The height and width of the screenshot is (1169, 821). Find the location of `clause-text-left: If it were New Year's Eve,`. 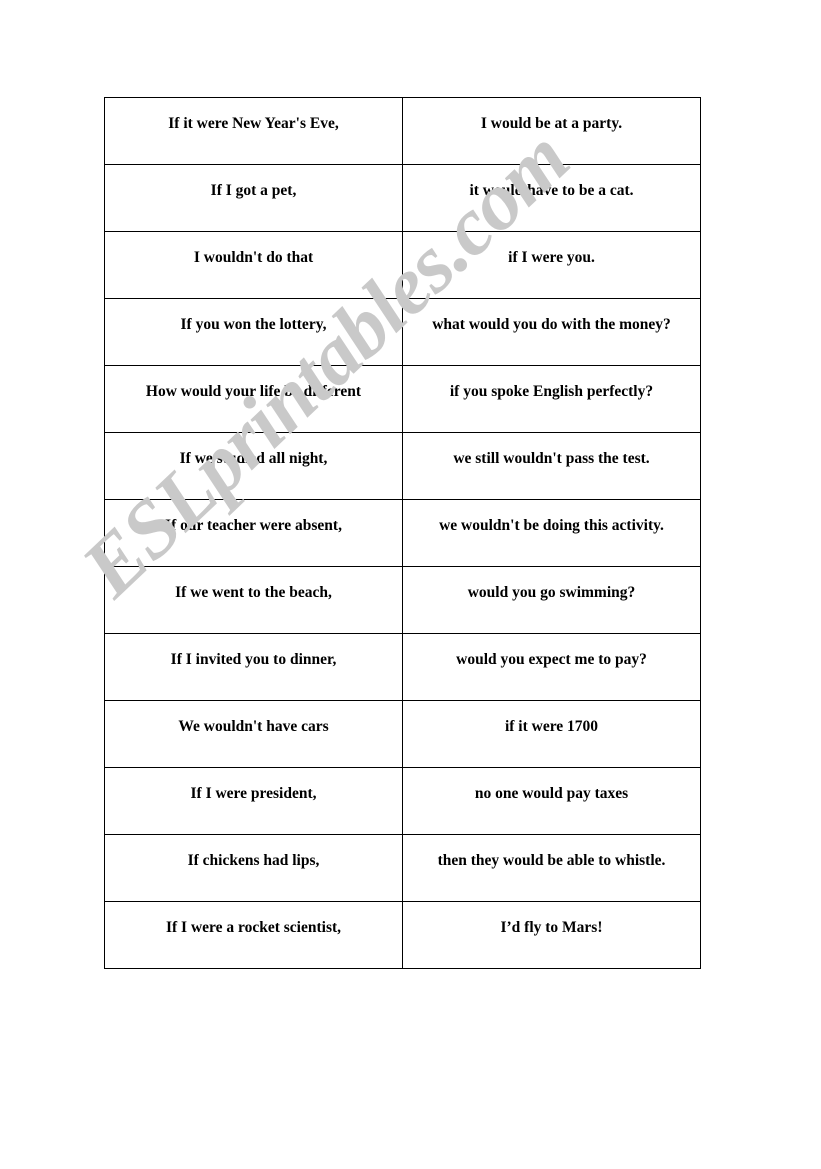

clause-text-left: If it were New Year's Eve, is located at coordinates (253, 123).